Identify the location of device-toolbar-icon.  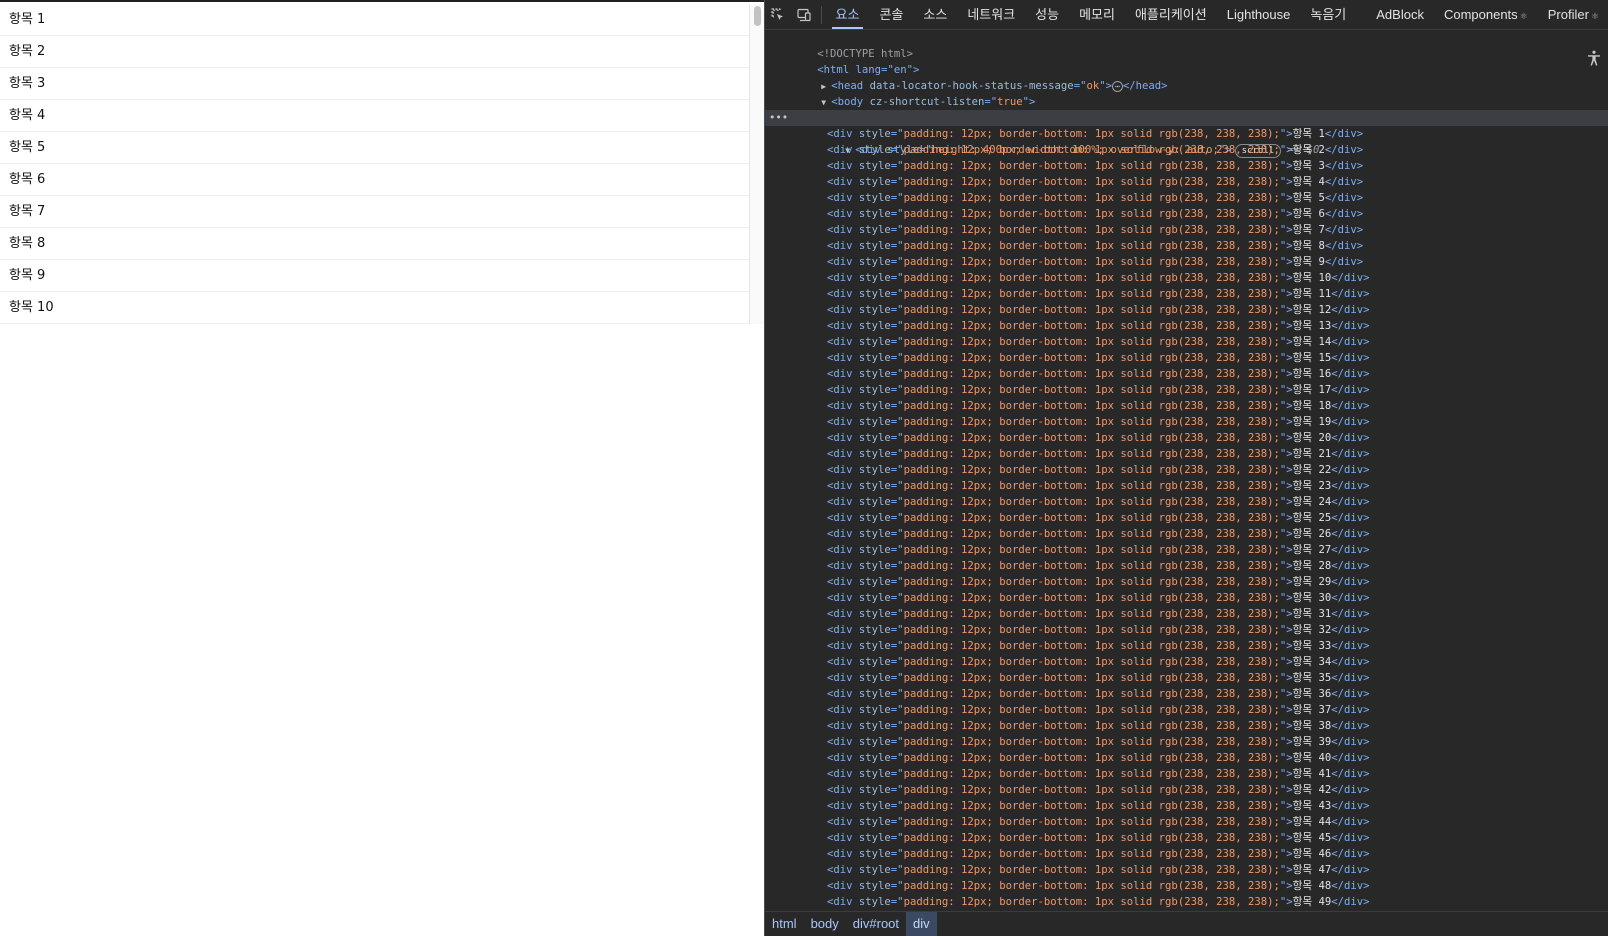
(804, 14).